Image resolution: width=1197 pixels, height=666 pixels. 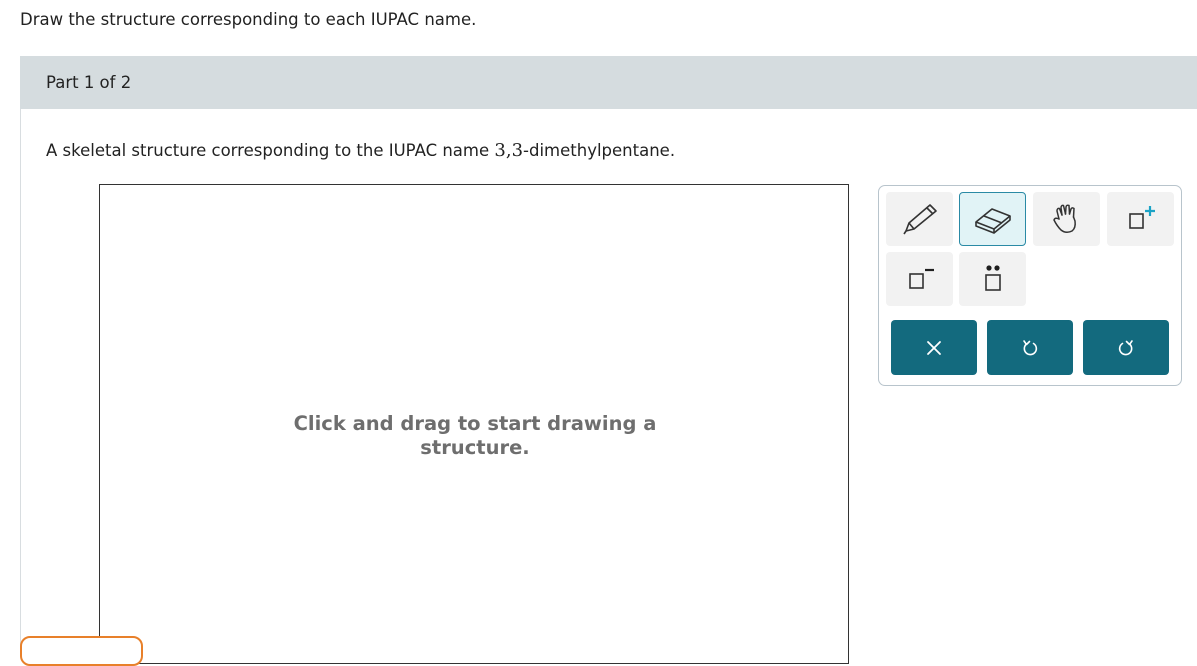 I want to click on drawing-toolbox, so click(x=1030, y=285).